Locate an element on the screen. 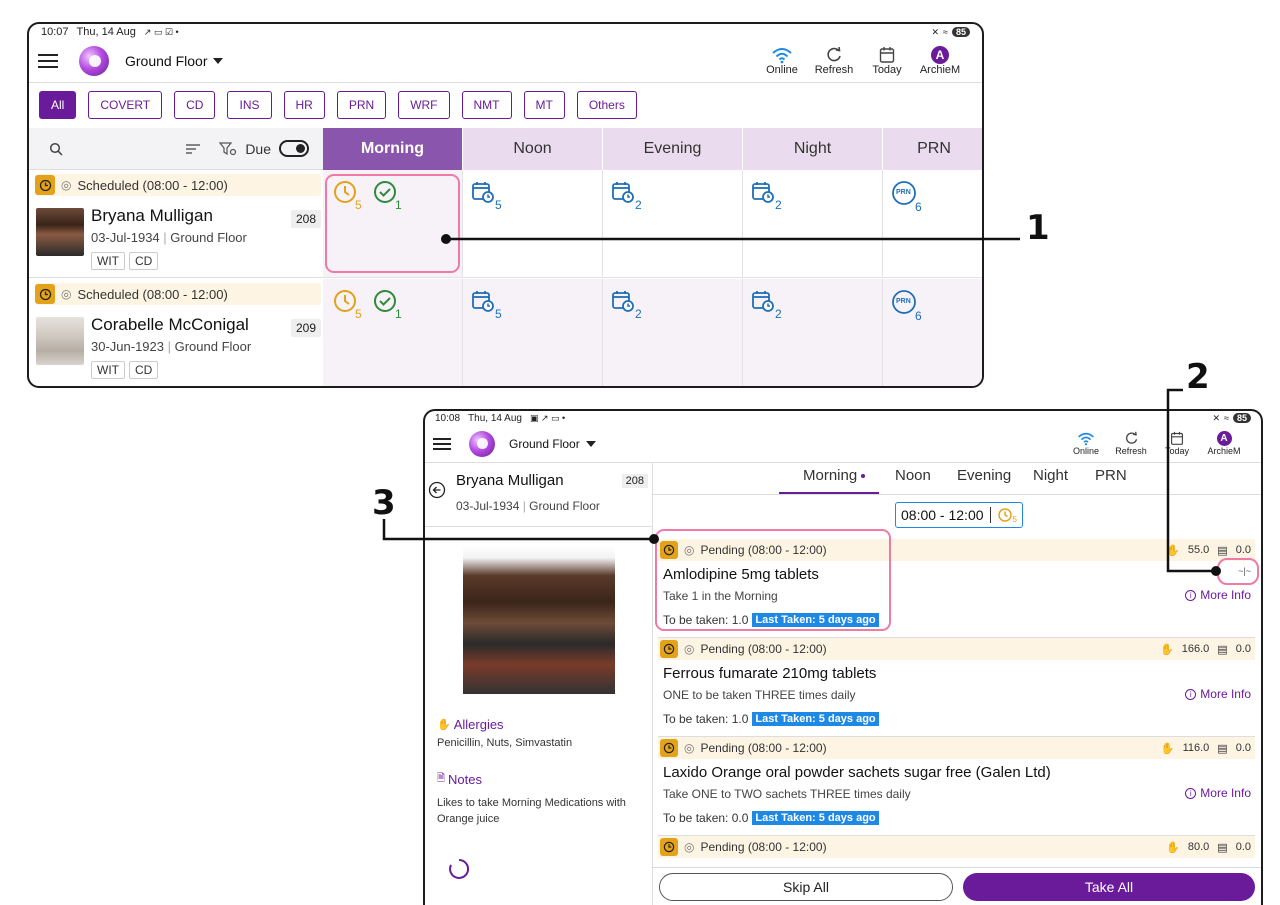 This screenshot has height=905, width=1280. callout-number-3: 3 is located at coordinates (384, 503).